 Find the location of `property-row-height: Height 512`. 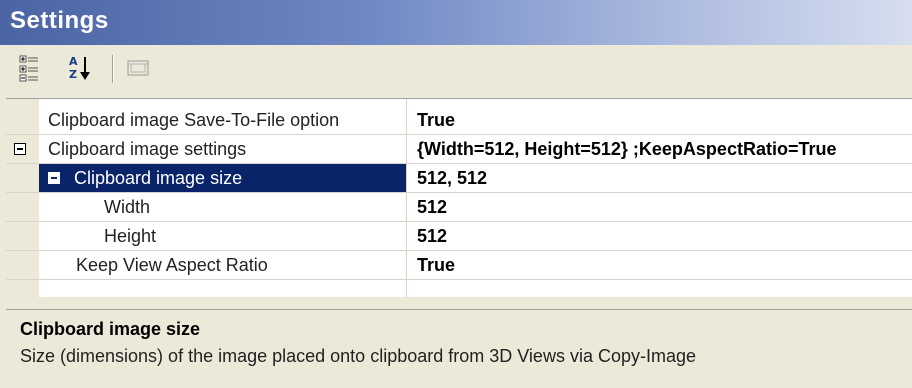

property-row-height: Height 512 is located at coordinates (459, 236).